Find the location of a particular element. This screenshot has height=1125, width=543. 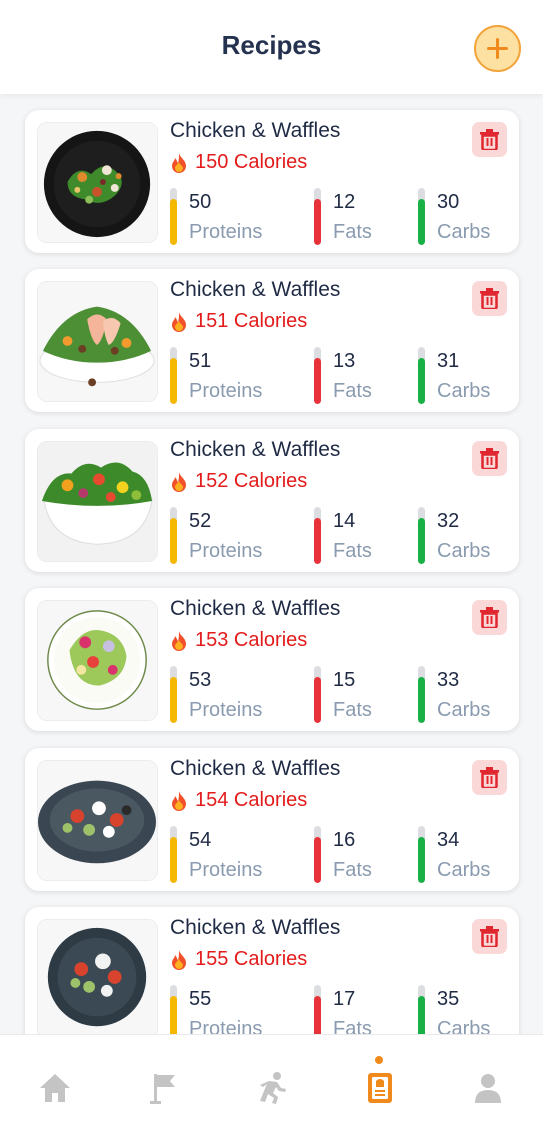

proteins-value: 53 is located at coordinates (200, 680).